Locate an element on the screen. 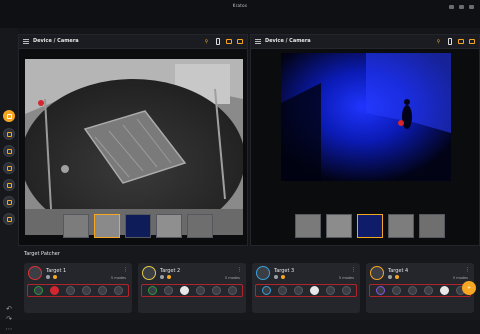 This screenshot has width=480, height=334. camera-feed-blue is located at coordinates (366, 117).